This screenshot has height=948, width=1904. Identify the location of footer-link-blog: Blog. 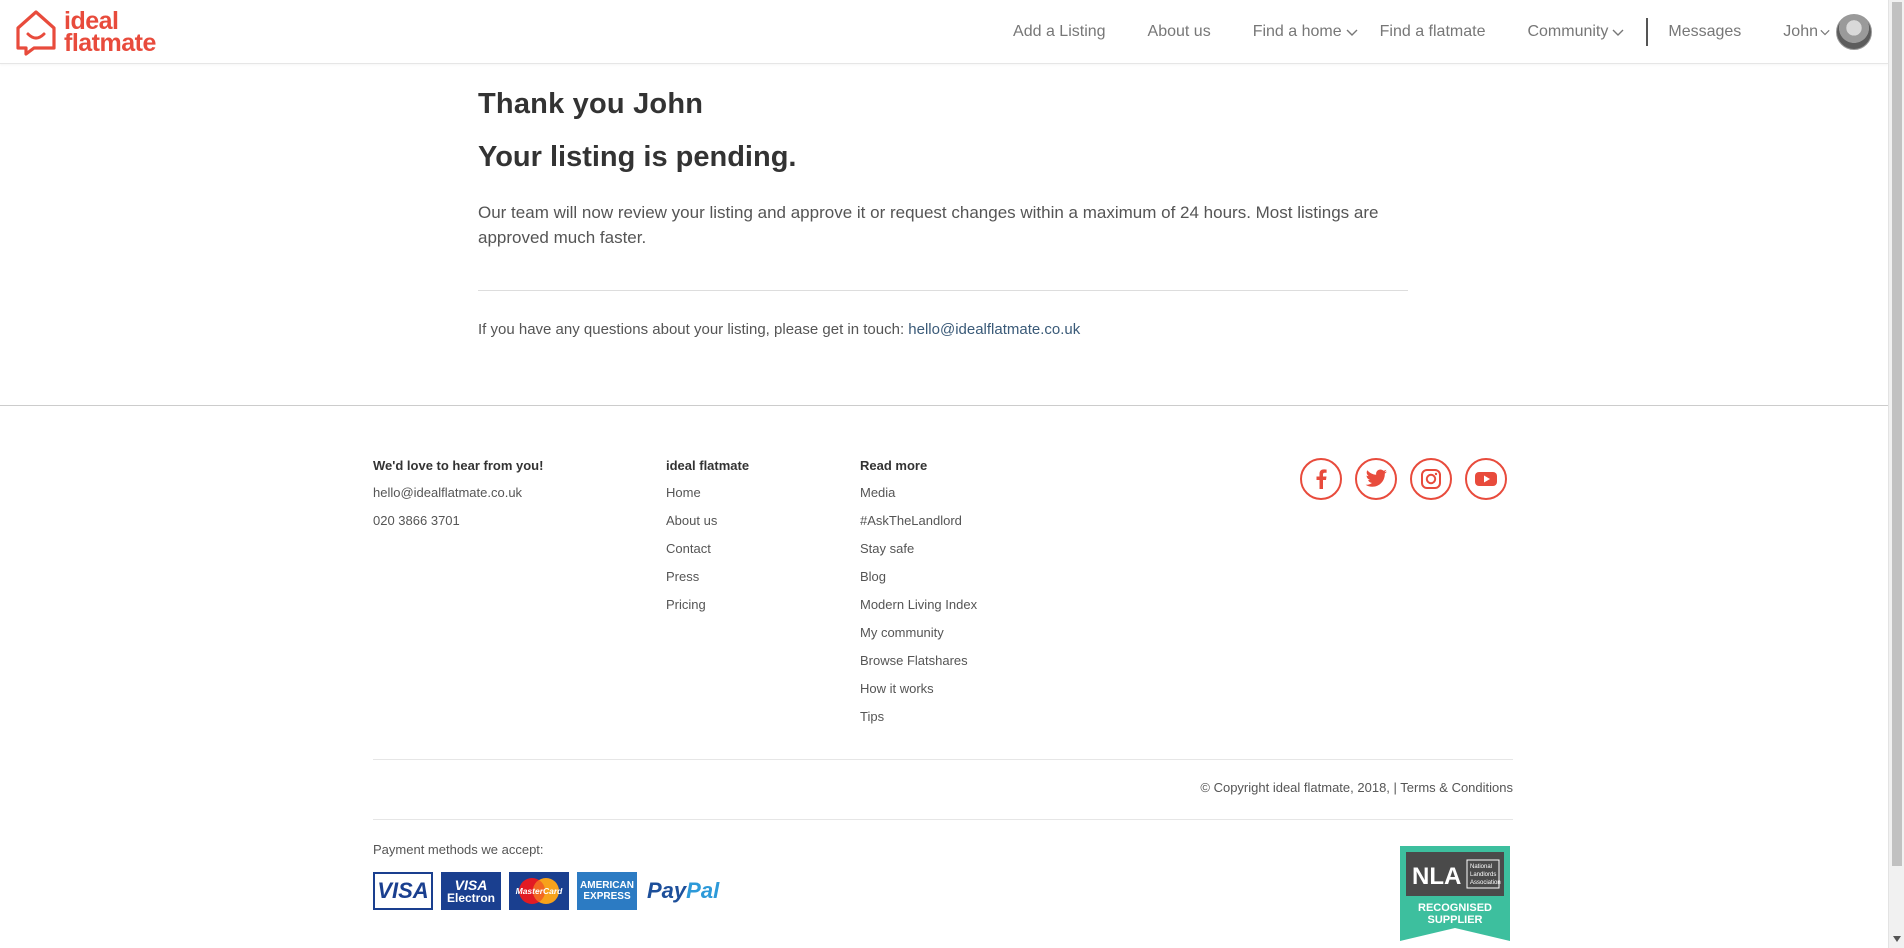
(918, 577).